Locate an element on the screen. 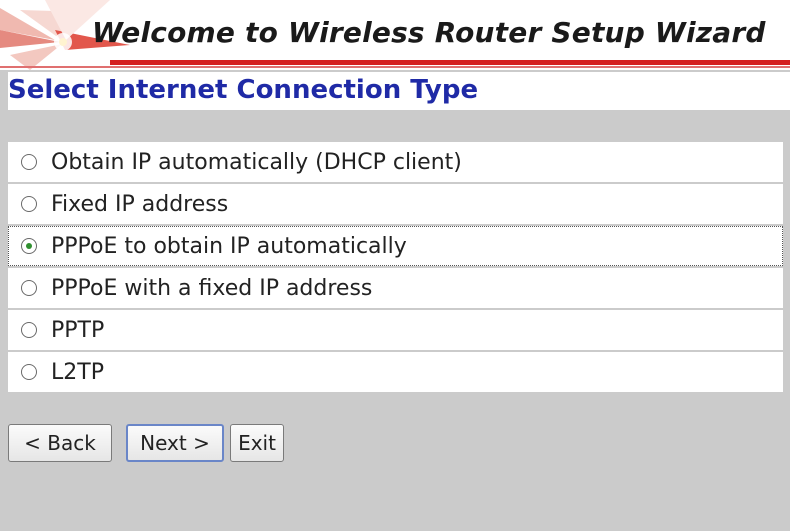 Image resolution: width=790 pixels, height=531 pixels. page-title: Select Internet Connection Type is located at coordinates (399, 91).